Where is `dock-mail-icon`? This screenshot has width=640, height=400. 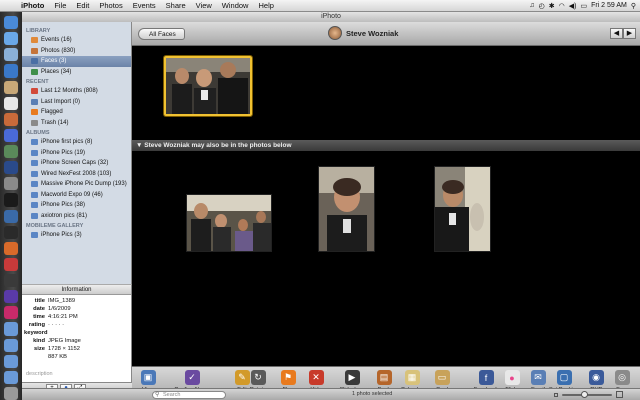
dock-mail-icon is located at coordinates (11, 55).